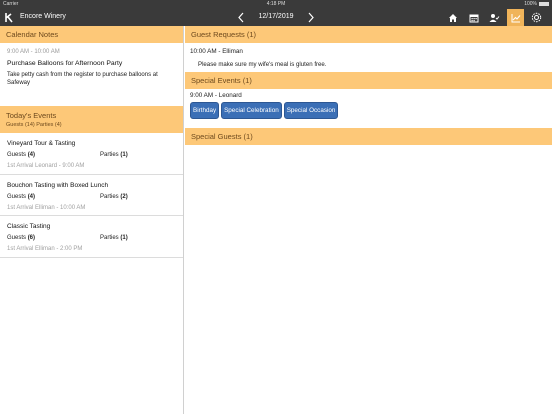  What do you see at coordinates (46, 166) in the screenshot?
I see `event-first-arrival: 1st Arrival Leonard - 9:00 AM` at bounding box center [46, 166].